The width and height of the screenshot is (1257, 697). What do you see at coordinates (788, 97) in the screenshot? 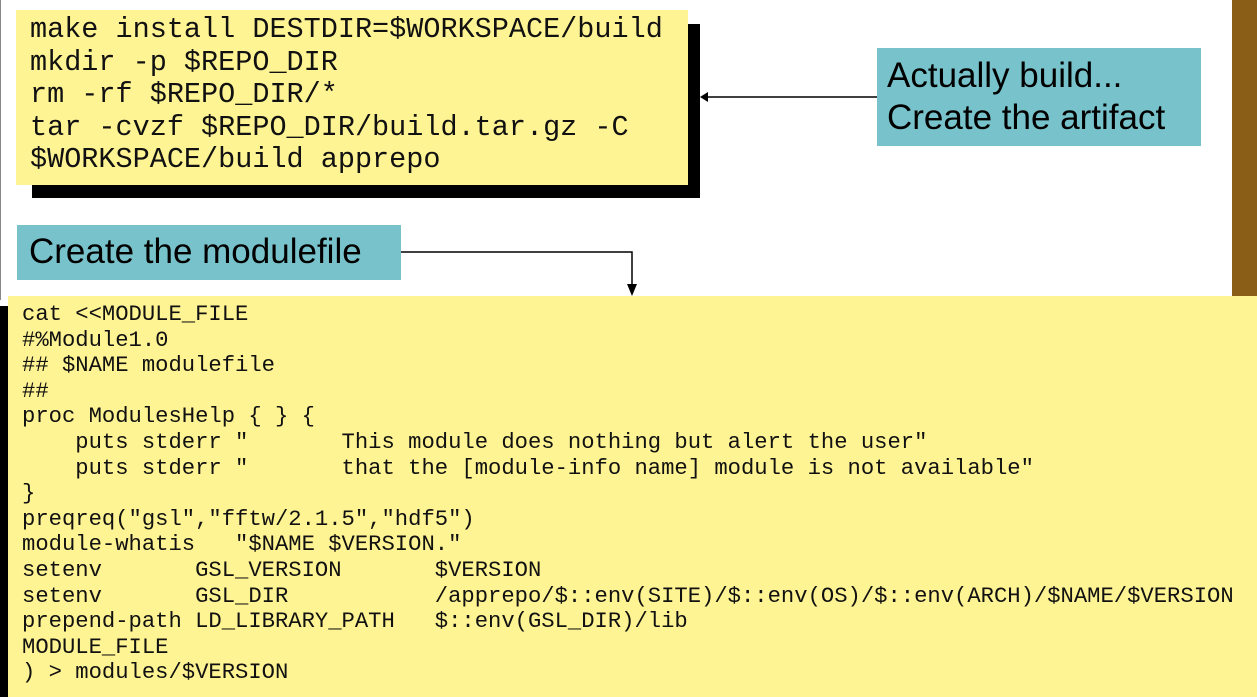
I see `arrow-to-build-code` at bounding box center [788, 97].